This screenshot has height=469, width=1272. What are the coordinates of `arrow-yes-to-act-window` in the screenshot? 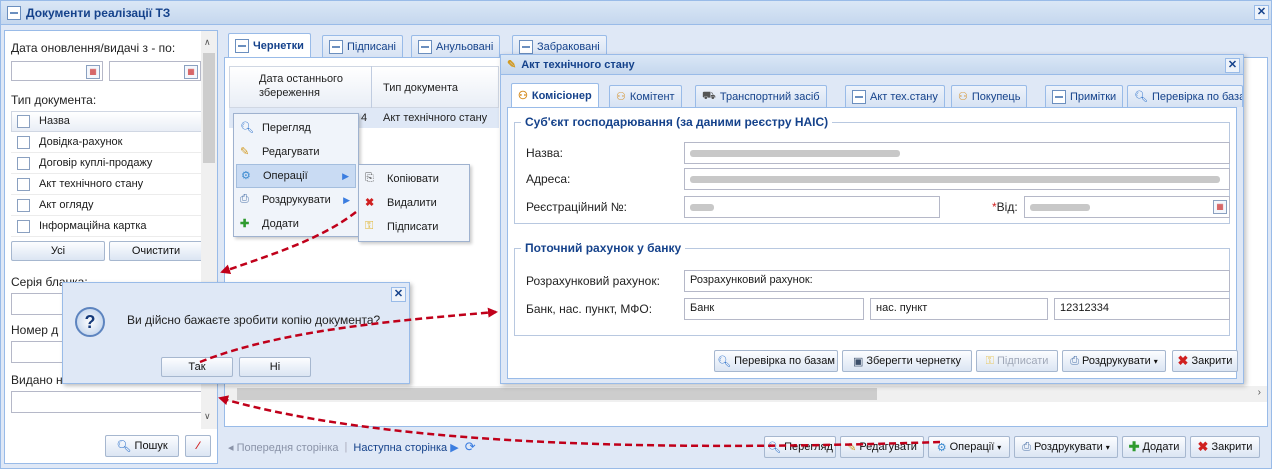 It's located at (348, 335).